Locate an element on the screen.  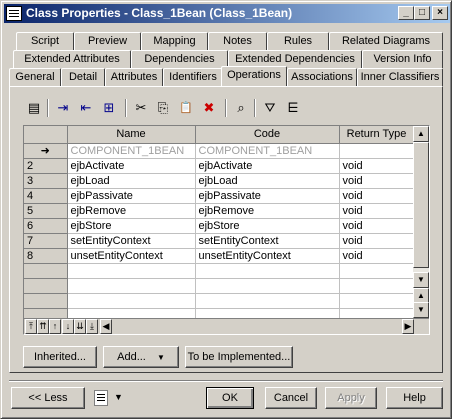
clear-filter-icon: ⋿ is located at coordinates (293, 108).